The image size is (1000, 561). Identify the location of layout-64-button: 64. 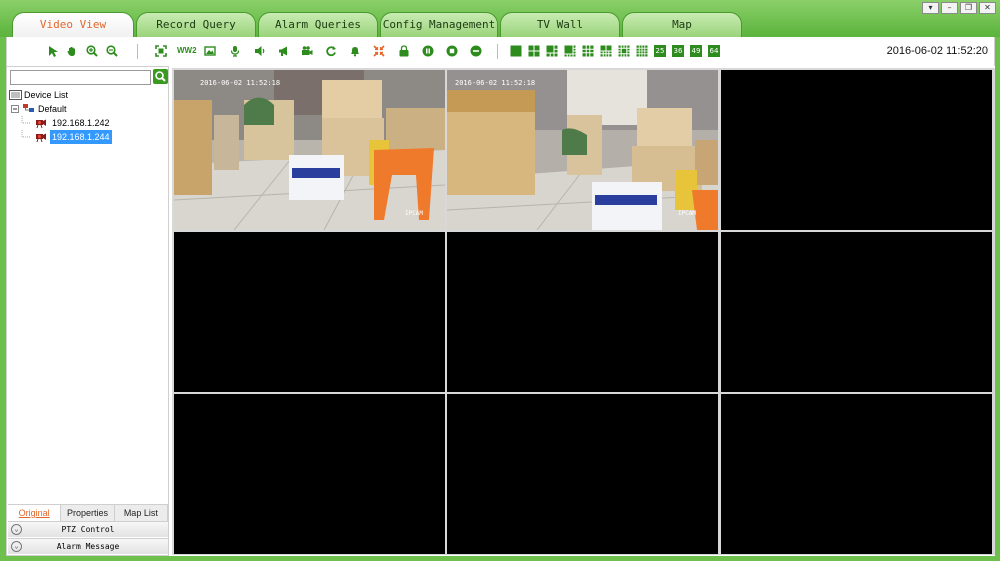
(714, 51).